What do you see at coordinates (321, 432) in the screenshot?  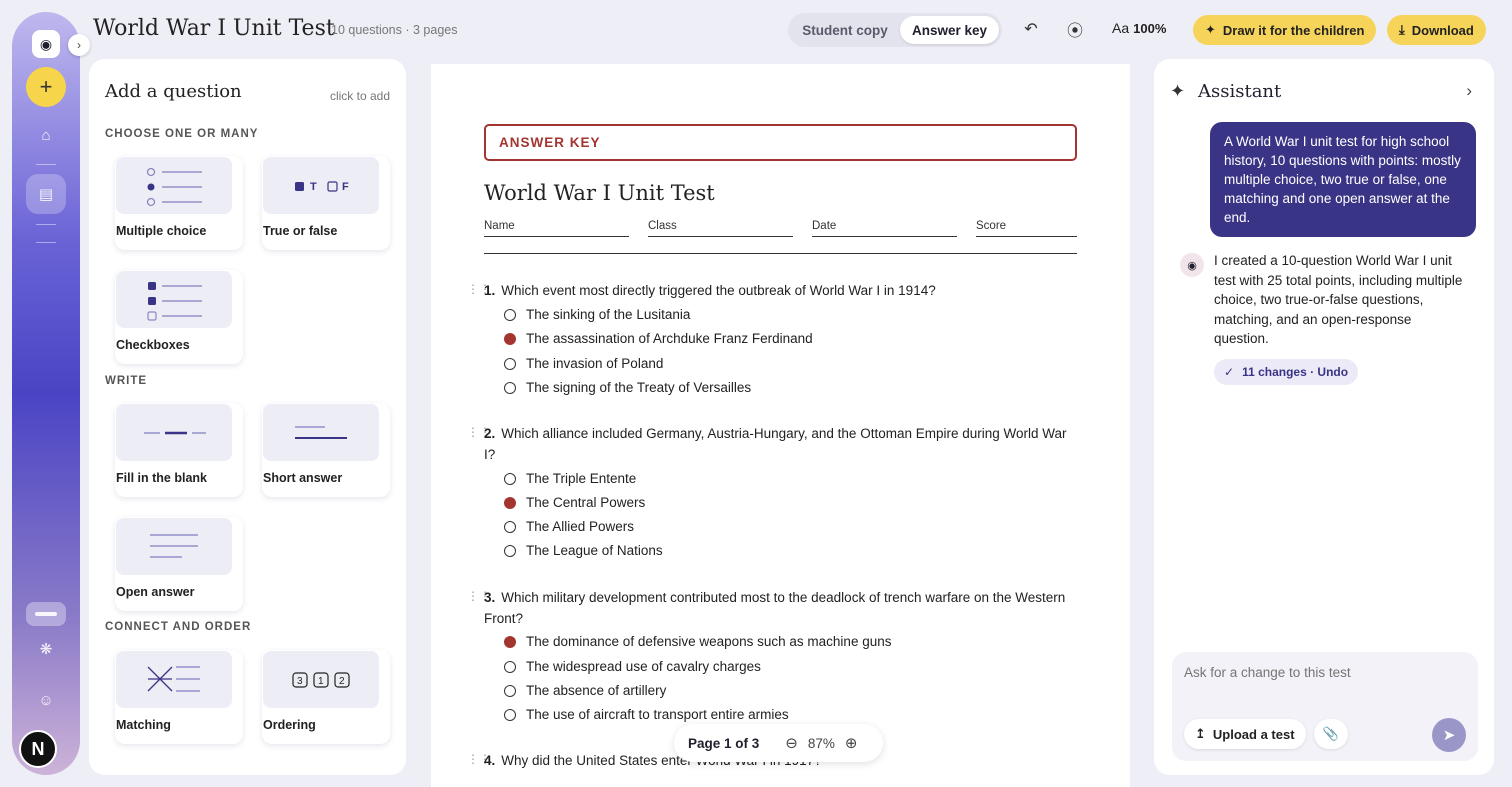 I see `short-answer-thumbnail` at bounding box center [321, 432].